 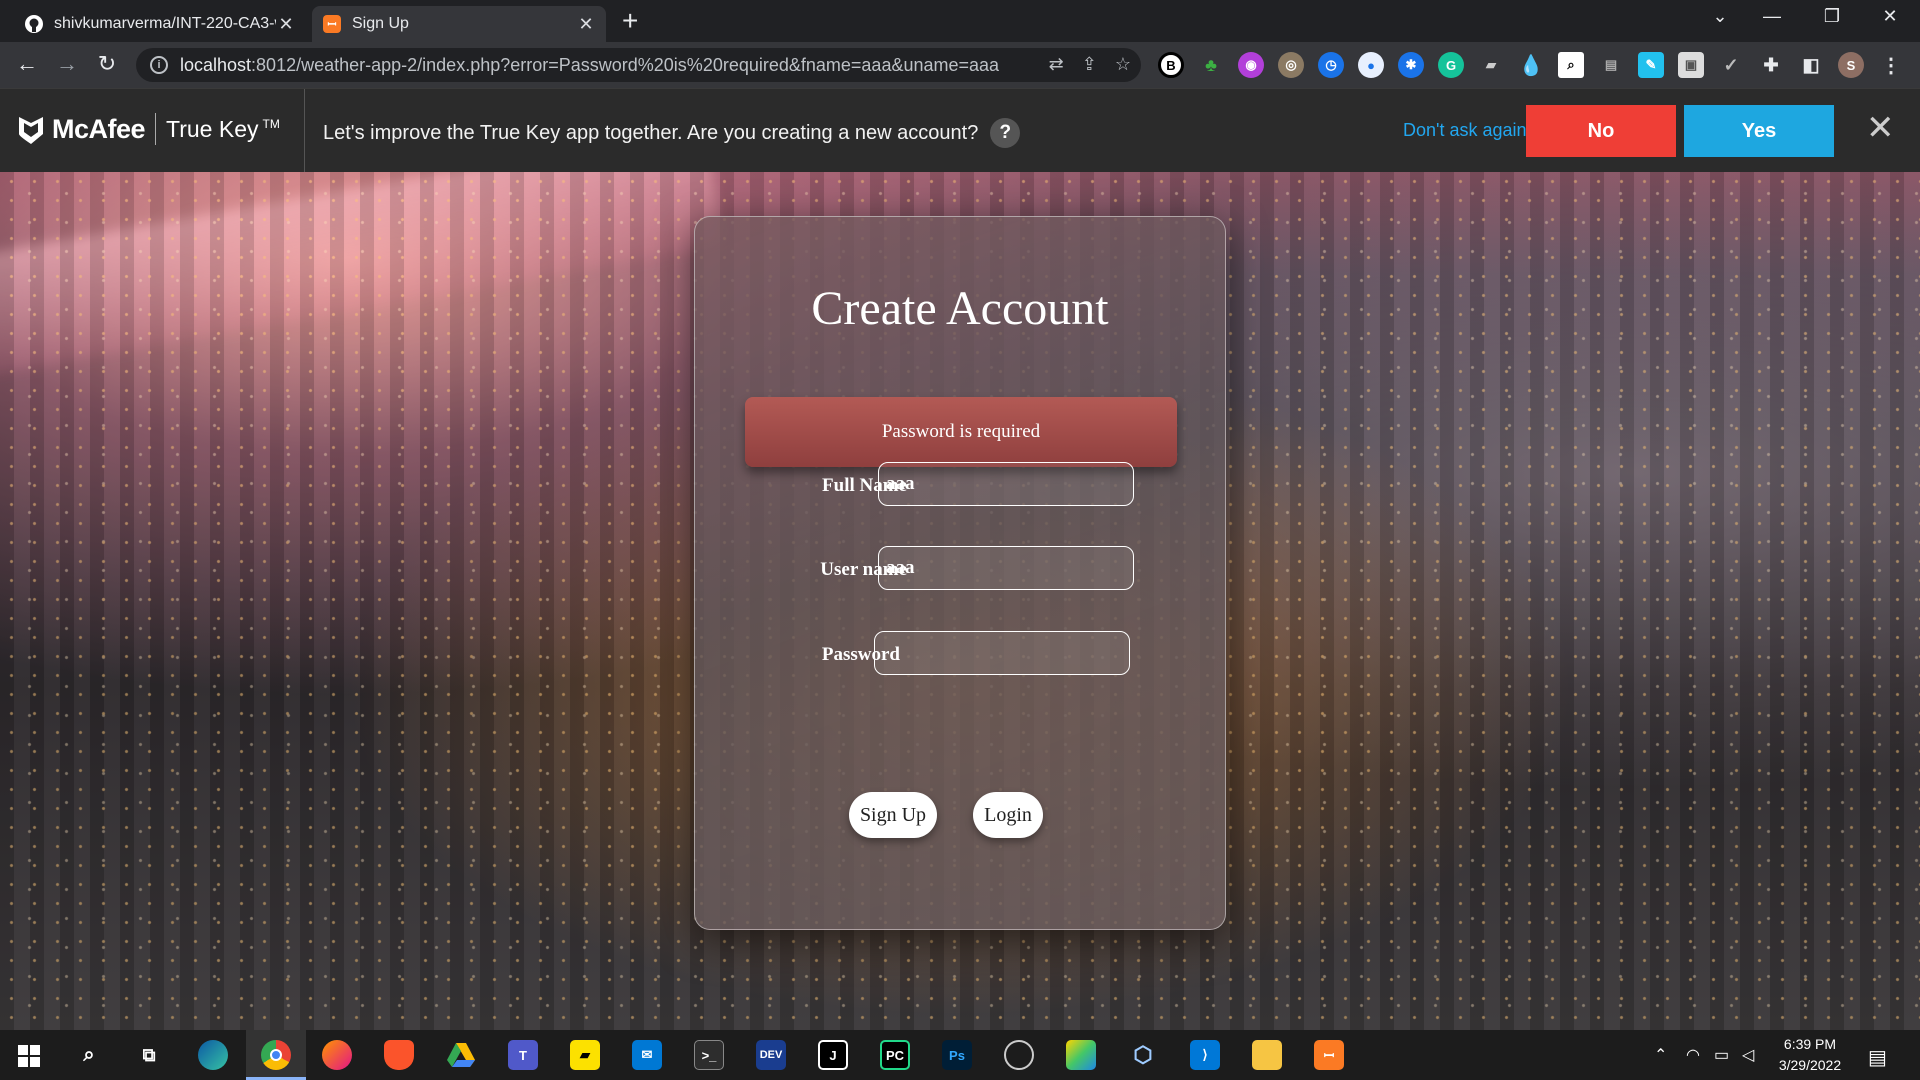 What do you see at coordinates (1329, 1055) in the screenshot?
I see `xampp-taskbar-icon: ꟷ` at bounding box center [1329, 1055].